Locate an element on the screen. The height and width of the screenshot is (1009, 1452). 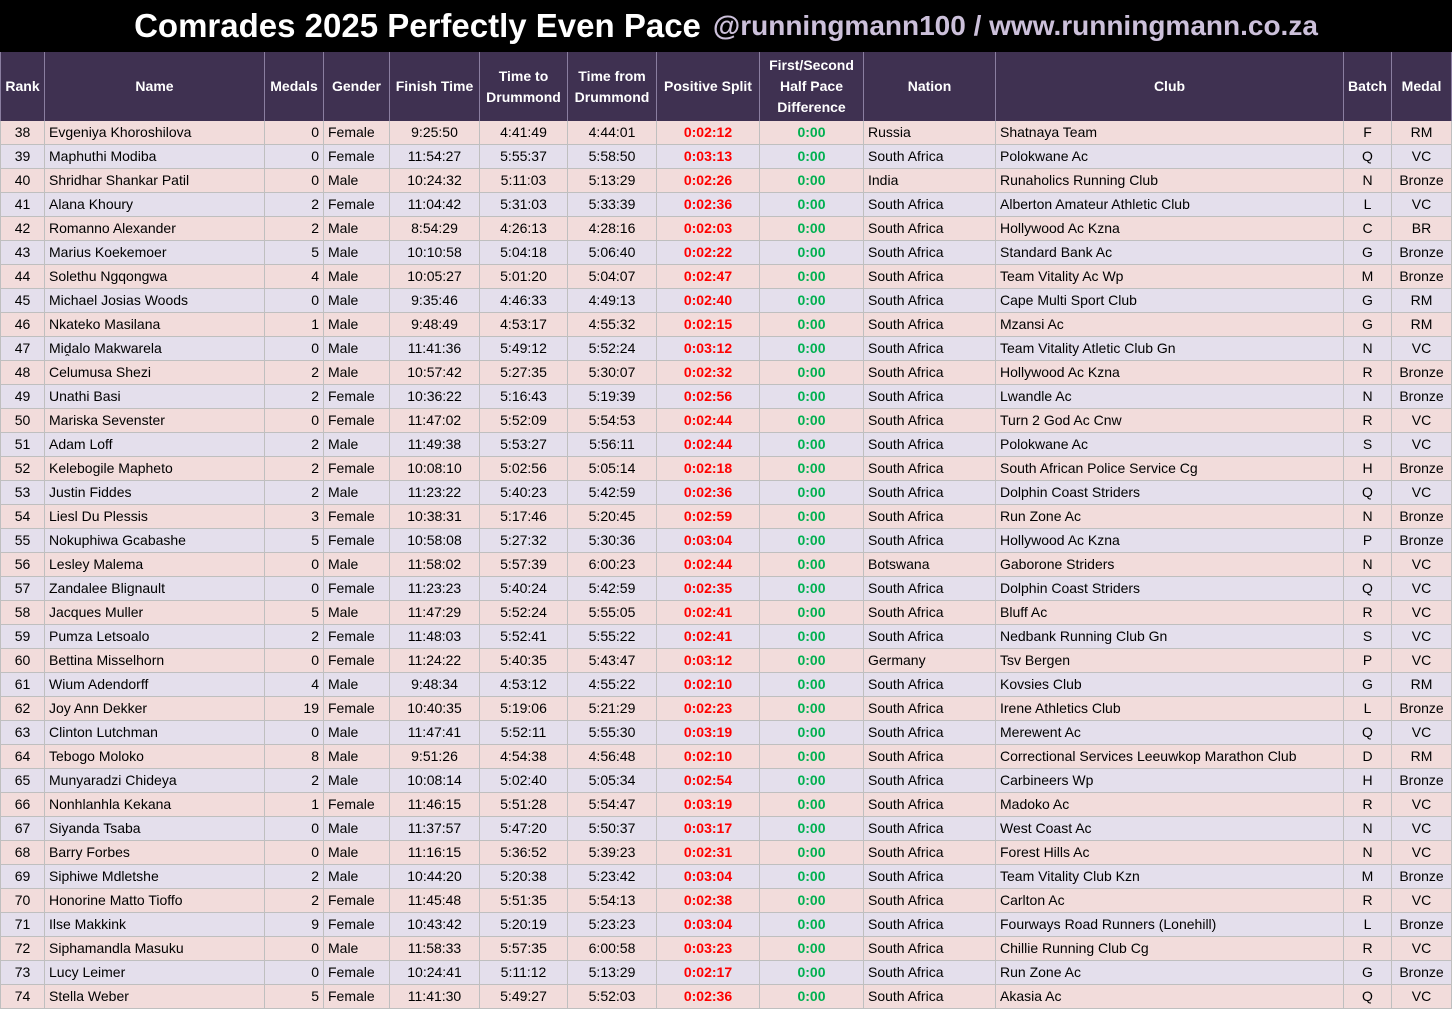
rank-cell: 56 is located at coordinates (22, 565).